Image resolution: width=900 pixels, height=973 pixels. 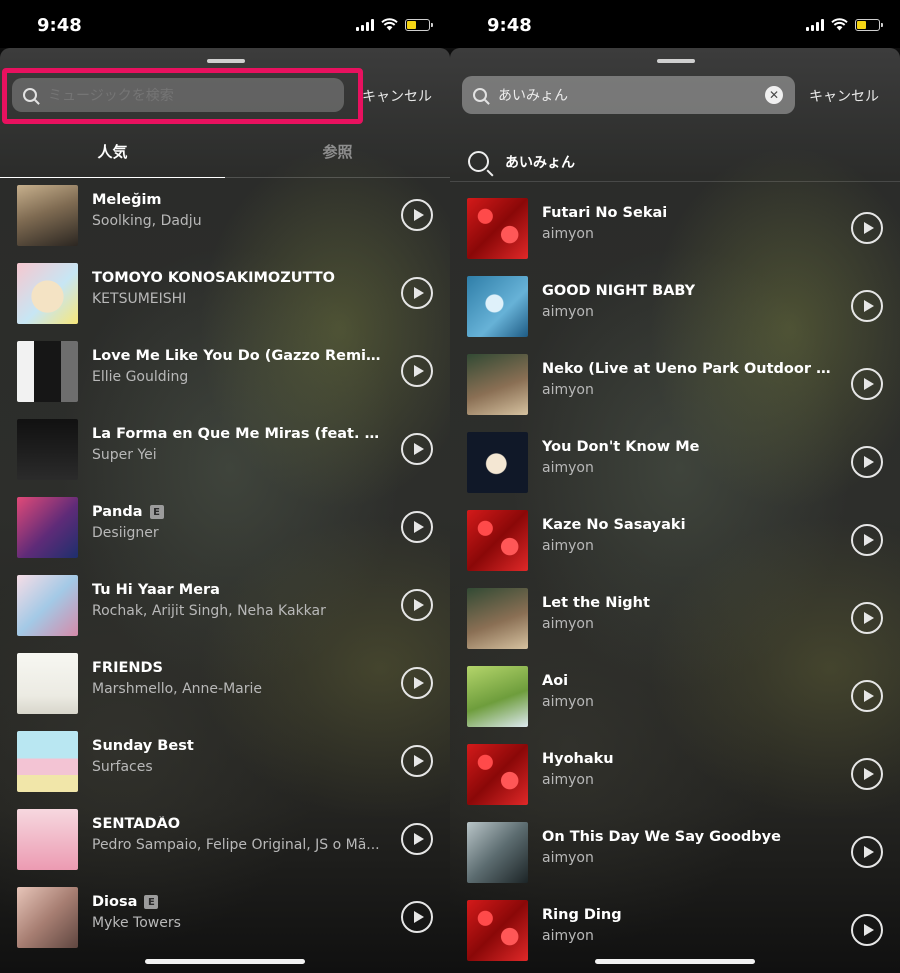 I want to click on tab-bar: 人気 参照, so click(x=225, y=157).